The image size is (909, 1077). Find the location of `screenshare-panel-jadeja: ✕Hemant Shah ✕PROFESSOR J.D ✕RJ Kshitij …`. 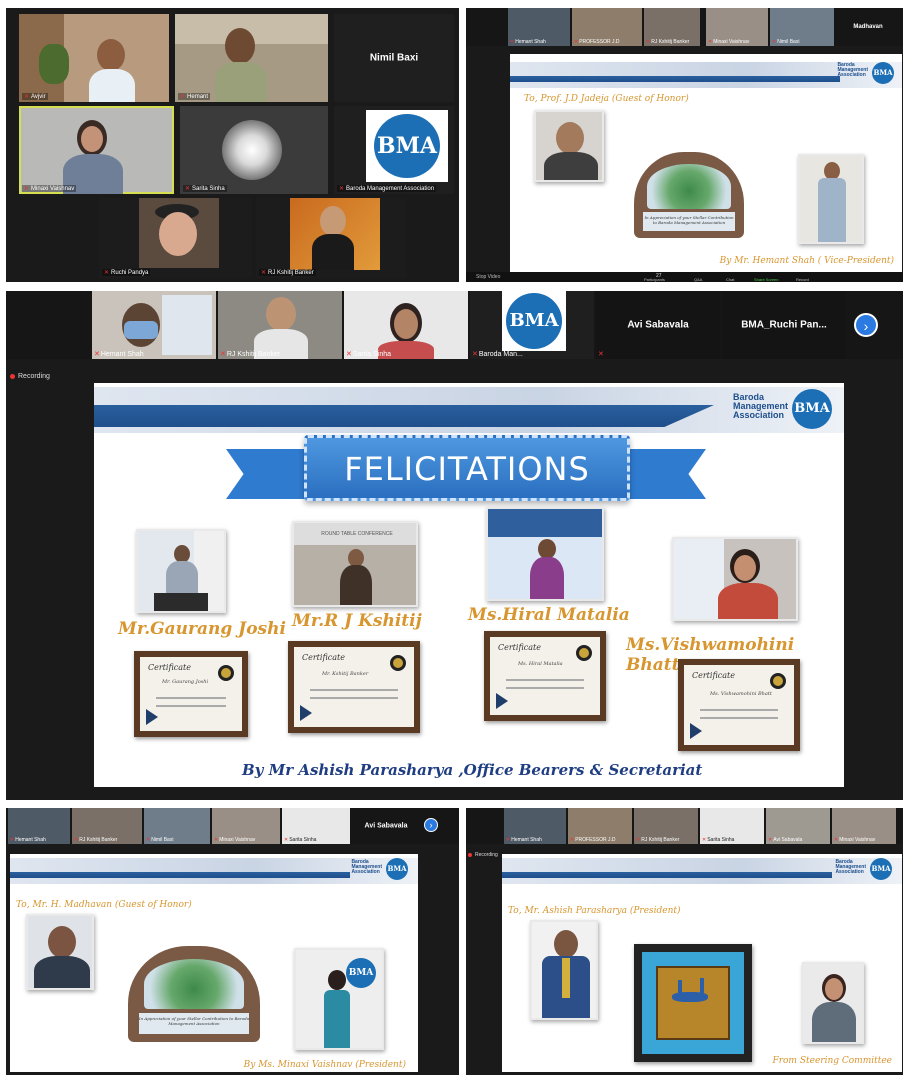

screenshare-panel-jadeja: ✕Hemant Shah ✕PROFESSOR J.D ✕RJ Kshitij … is located at coordinates (684, 145).